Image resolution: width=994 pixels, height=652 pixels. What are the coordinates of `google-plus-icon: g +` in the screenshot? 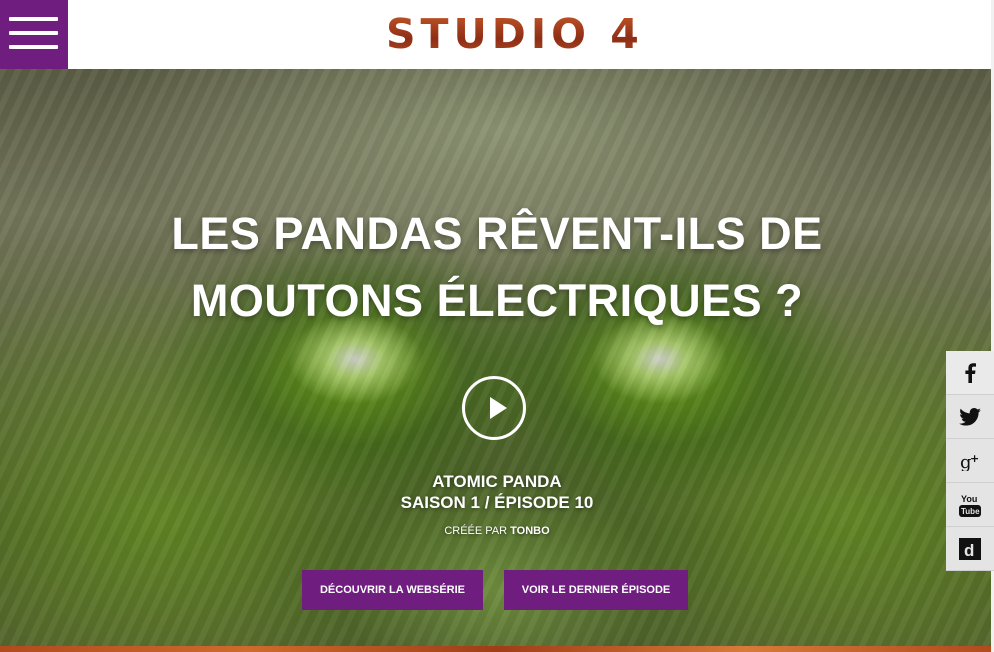 It's located at (969, 461).